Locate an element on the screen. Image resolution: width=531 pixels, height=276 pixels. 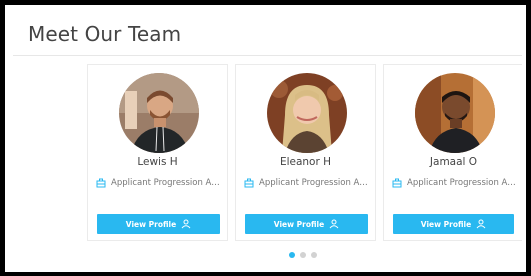
frame-border-right is located at coordinates (528, 138).